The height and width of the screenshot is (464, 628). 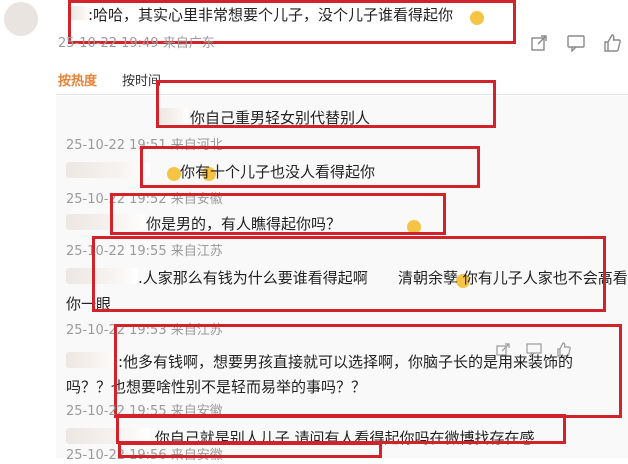 What do you see at coordinates (612, 43) in the screenshot?
I see `like-icon` at bounding box center [612, 43].